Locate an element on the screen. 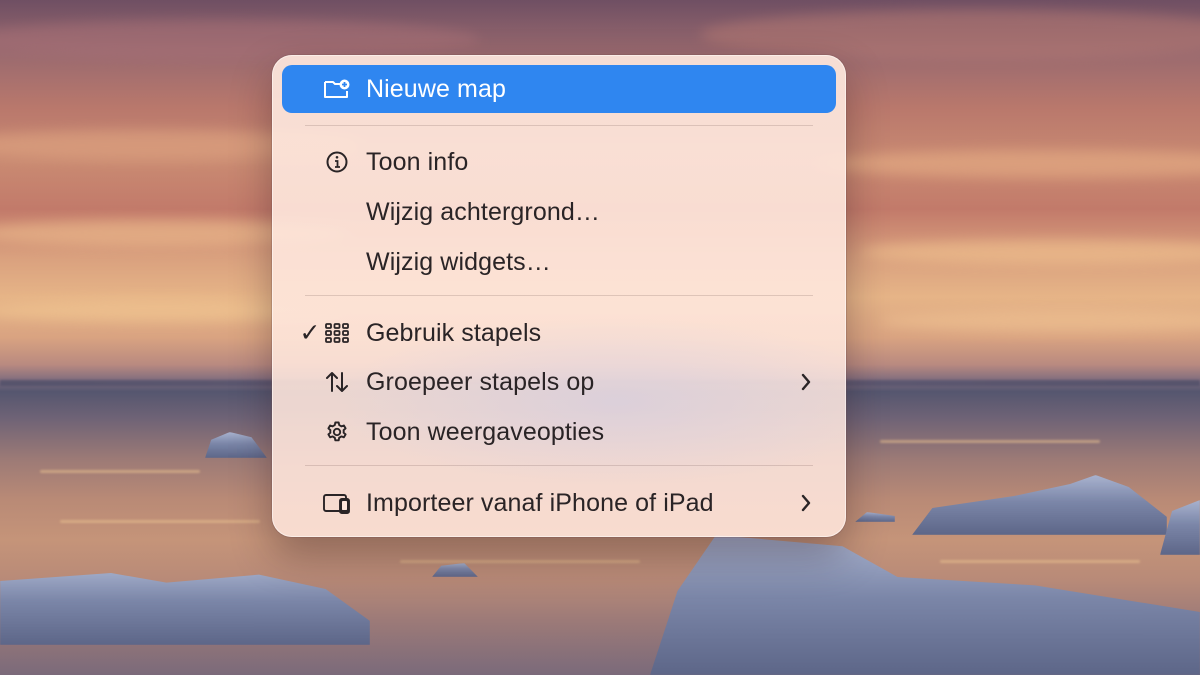 Image resolution: width=1200 pixels, height=675 pixels. sort-arrows-icon is located at coordinates (337, 382).